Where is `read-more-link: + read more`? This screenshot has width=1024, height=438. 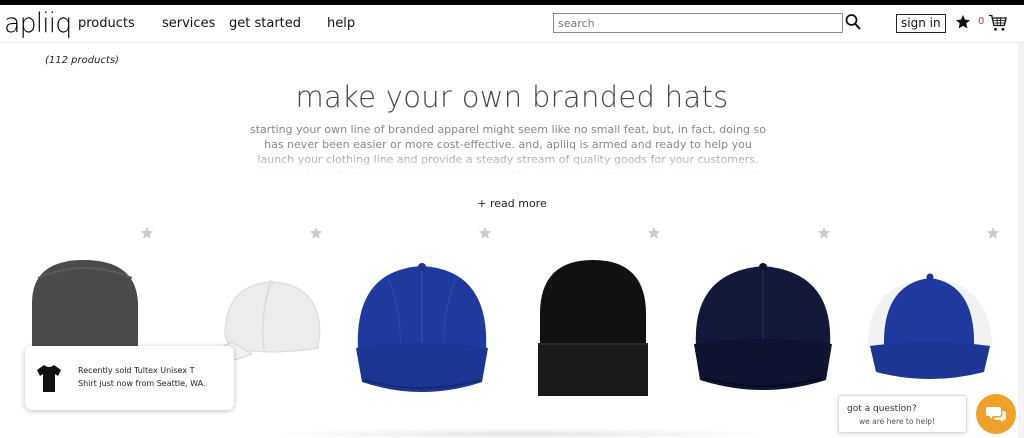
read-more-link: + read more is located at coordinates (512, 203).